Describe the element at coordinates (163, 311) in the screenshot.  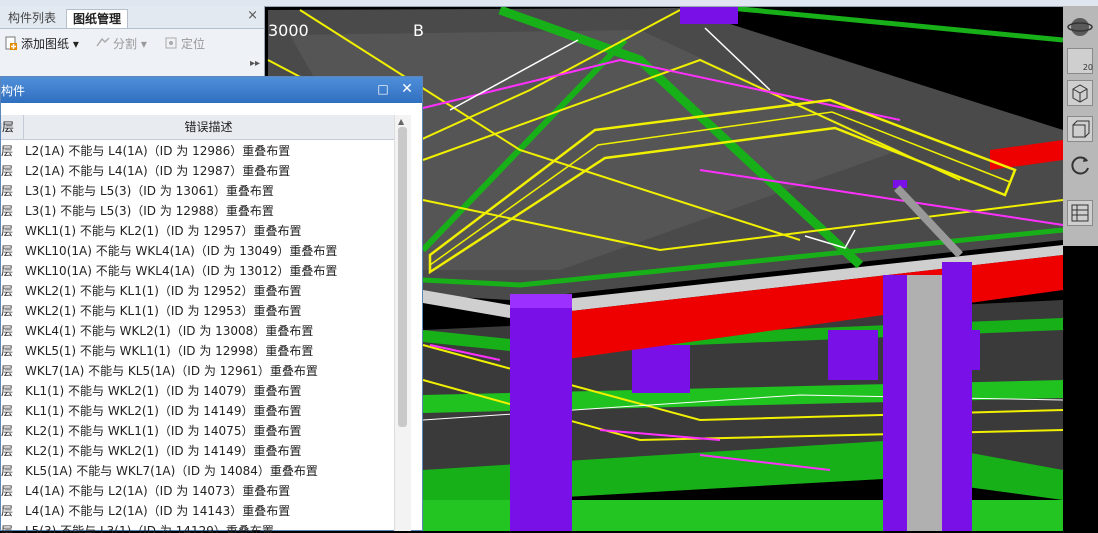
I see `row-error-description: WKL2(1) 不能与 KL1(1)（ID 为 12953）重叠布置` at that location.